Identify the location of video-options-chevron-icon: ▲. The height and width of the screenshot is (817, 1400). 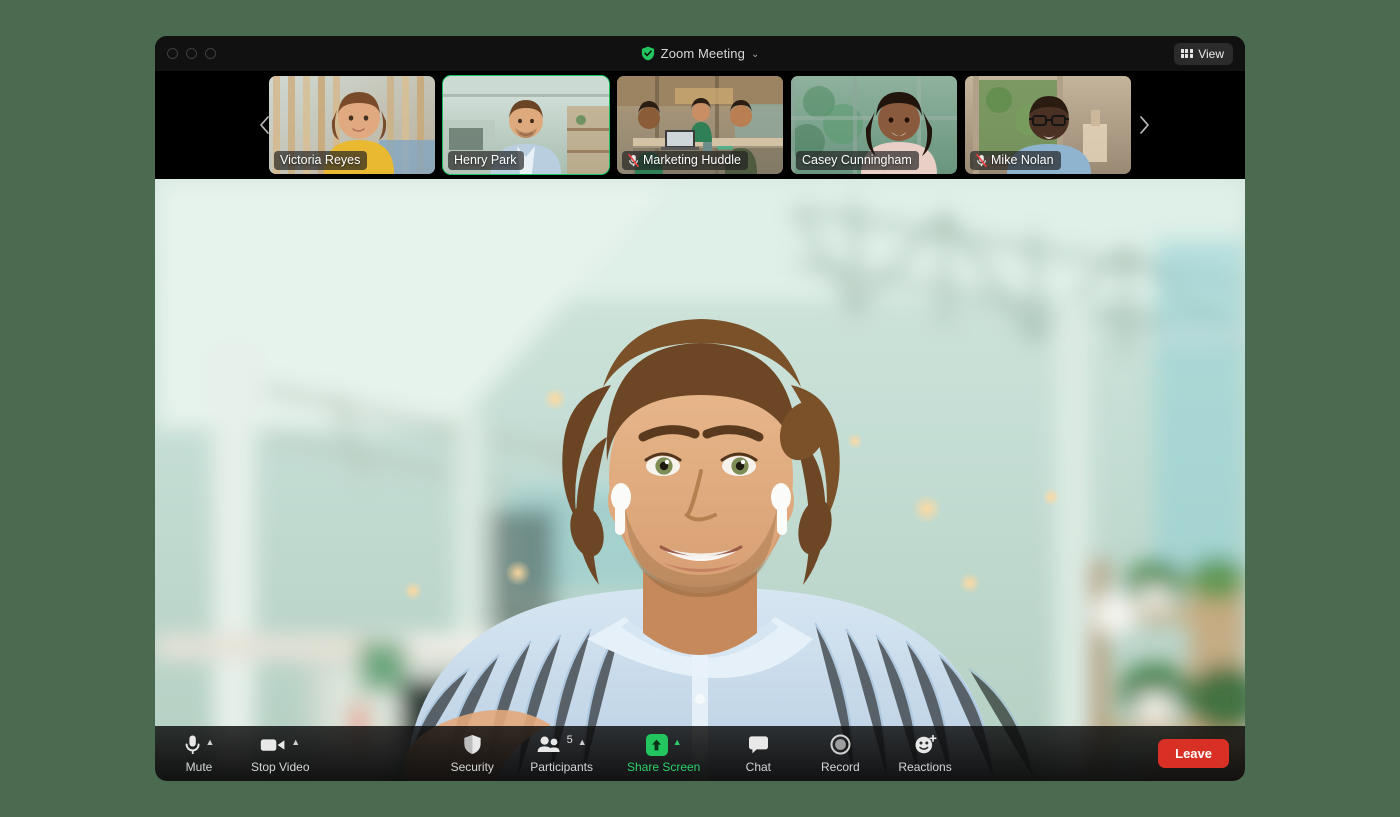
(295, 742).